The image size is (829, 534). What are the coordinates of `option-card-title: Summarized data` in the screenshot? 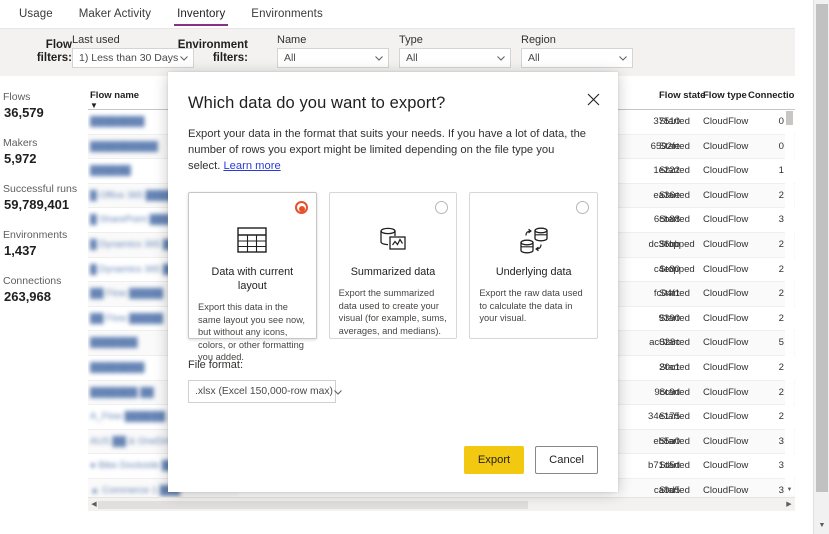 It's located at (393, 272).